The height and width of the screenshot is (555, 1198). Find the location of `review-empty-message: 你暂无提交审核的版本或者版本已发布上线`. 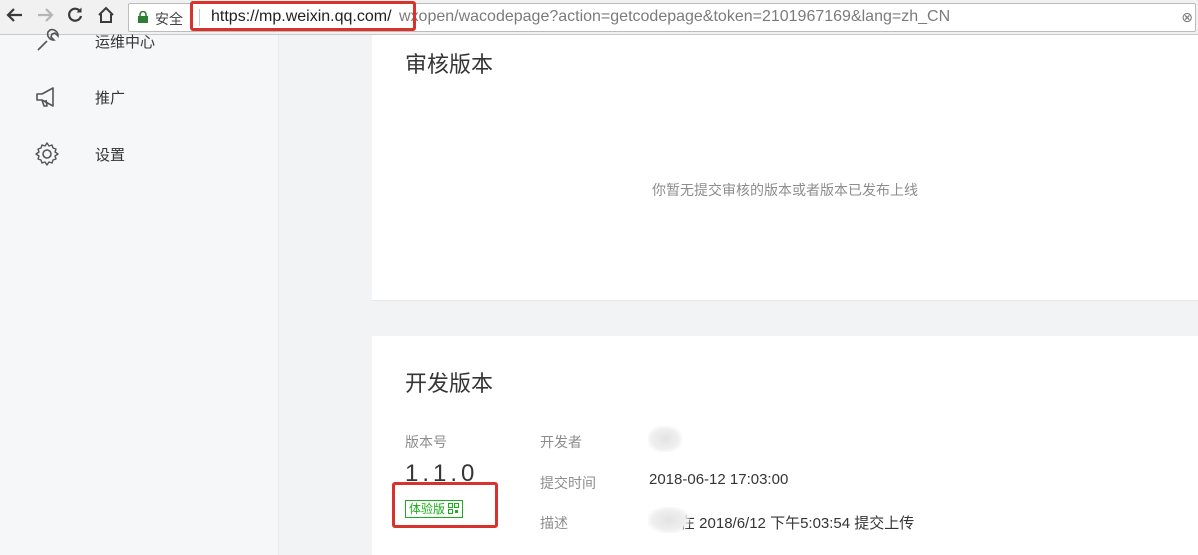

review-empty-message: 你暂无提交审核的版本或者版本已发布上线 is located at coordinates (785, 190).